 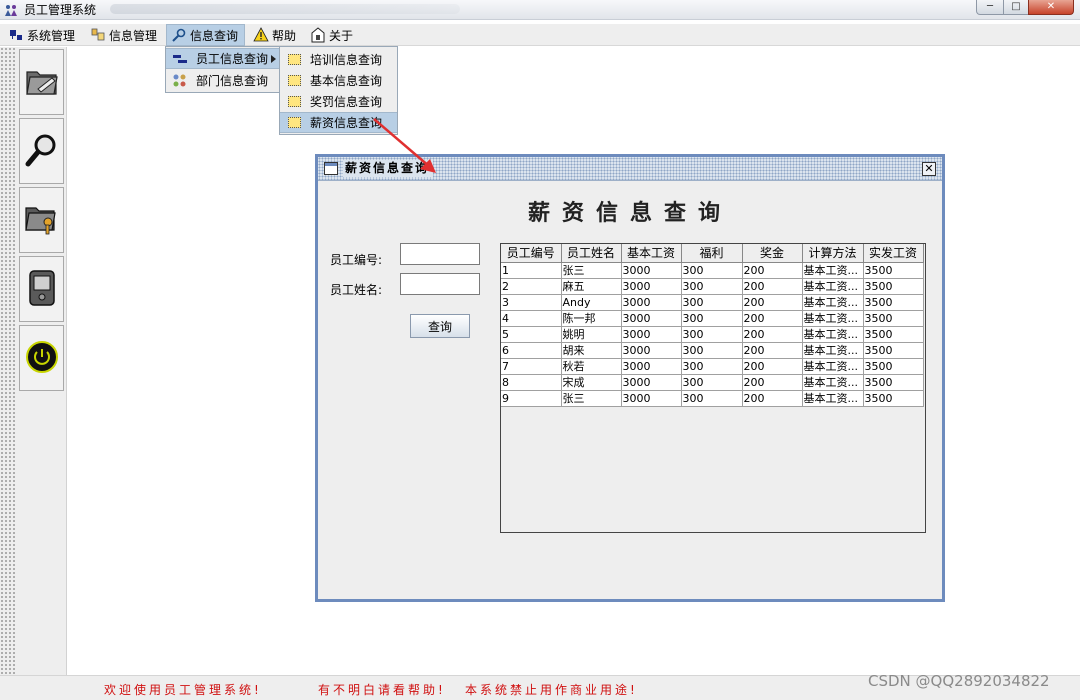 I want to click on column-header: 员工姓名, so click(x=591, y=253).